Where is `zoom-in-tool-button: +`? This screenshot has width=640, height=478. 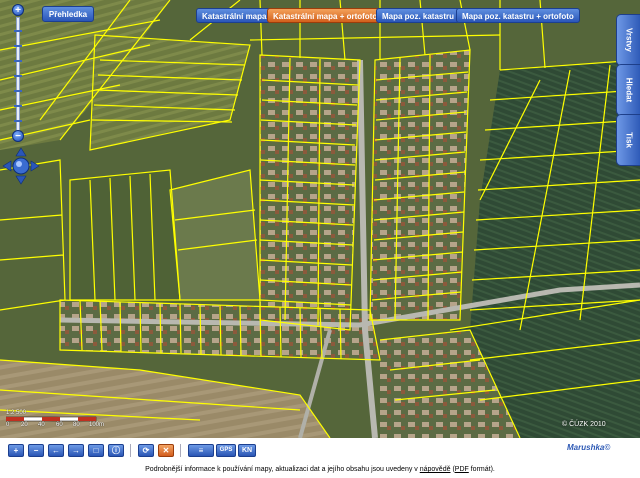 zoom-in-tool-button: + is located at coordinates (16, 450).